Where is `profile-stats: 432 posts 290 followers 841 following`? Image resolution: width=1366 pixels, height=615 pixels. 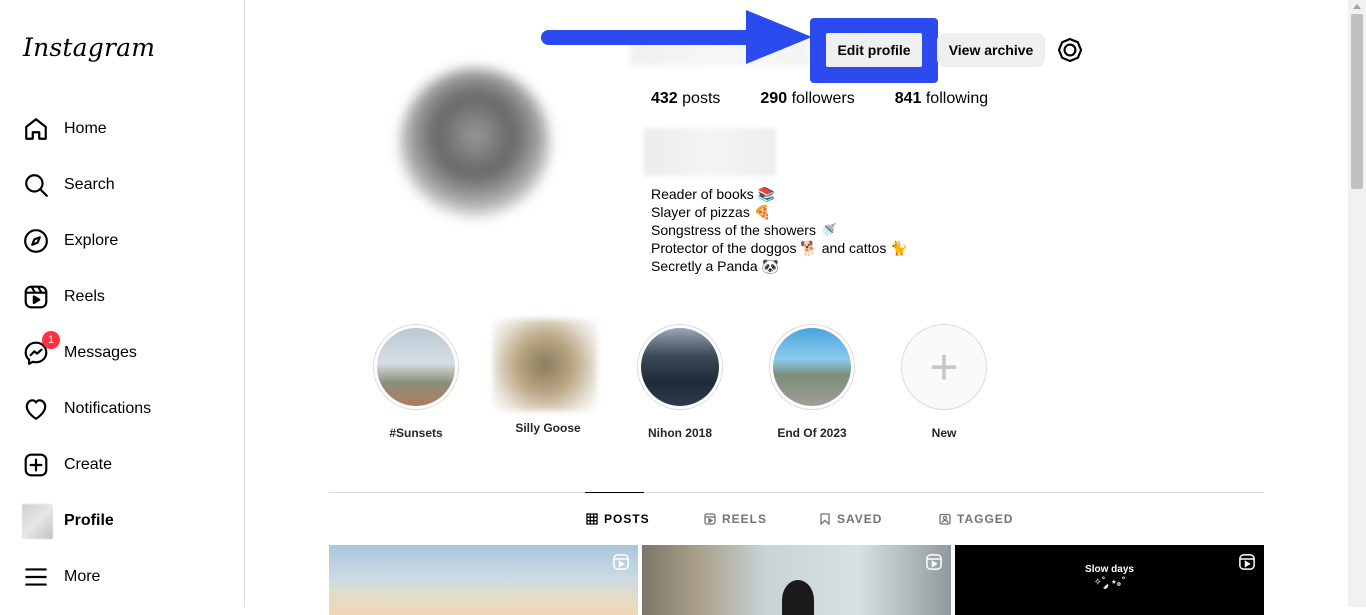
profile-stats: 432 posts 290 followers 841 following is located at coordinates (839, 99).